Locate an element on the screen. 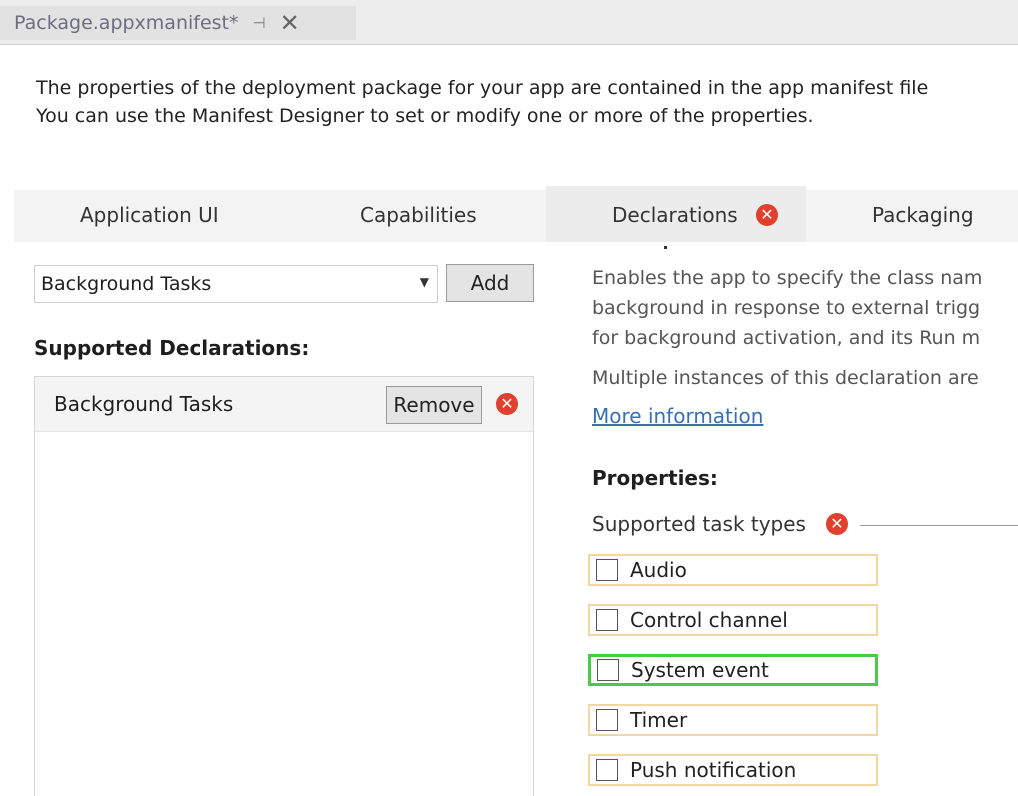  control-channel-checkbox is located at coordinates (607, 620).